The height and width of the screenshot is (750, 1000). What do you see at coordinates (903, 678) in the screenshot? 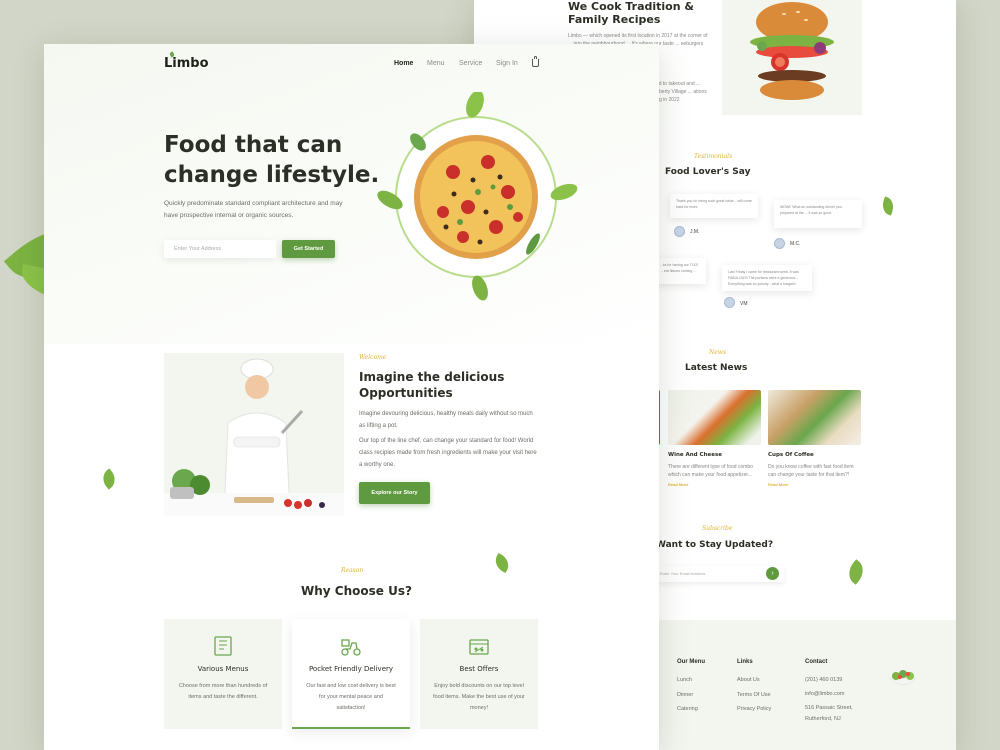
I see `salad-bowl-image` at bounding box center [903, 678].